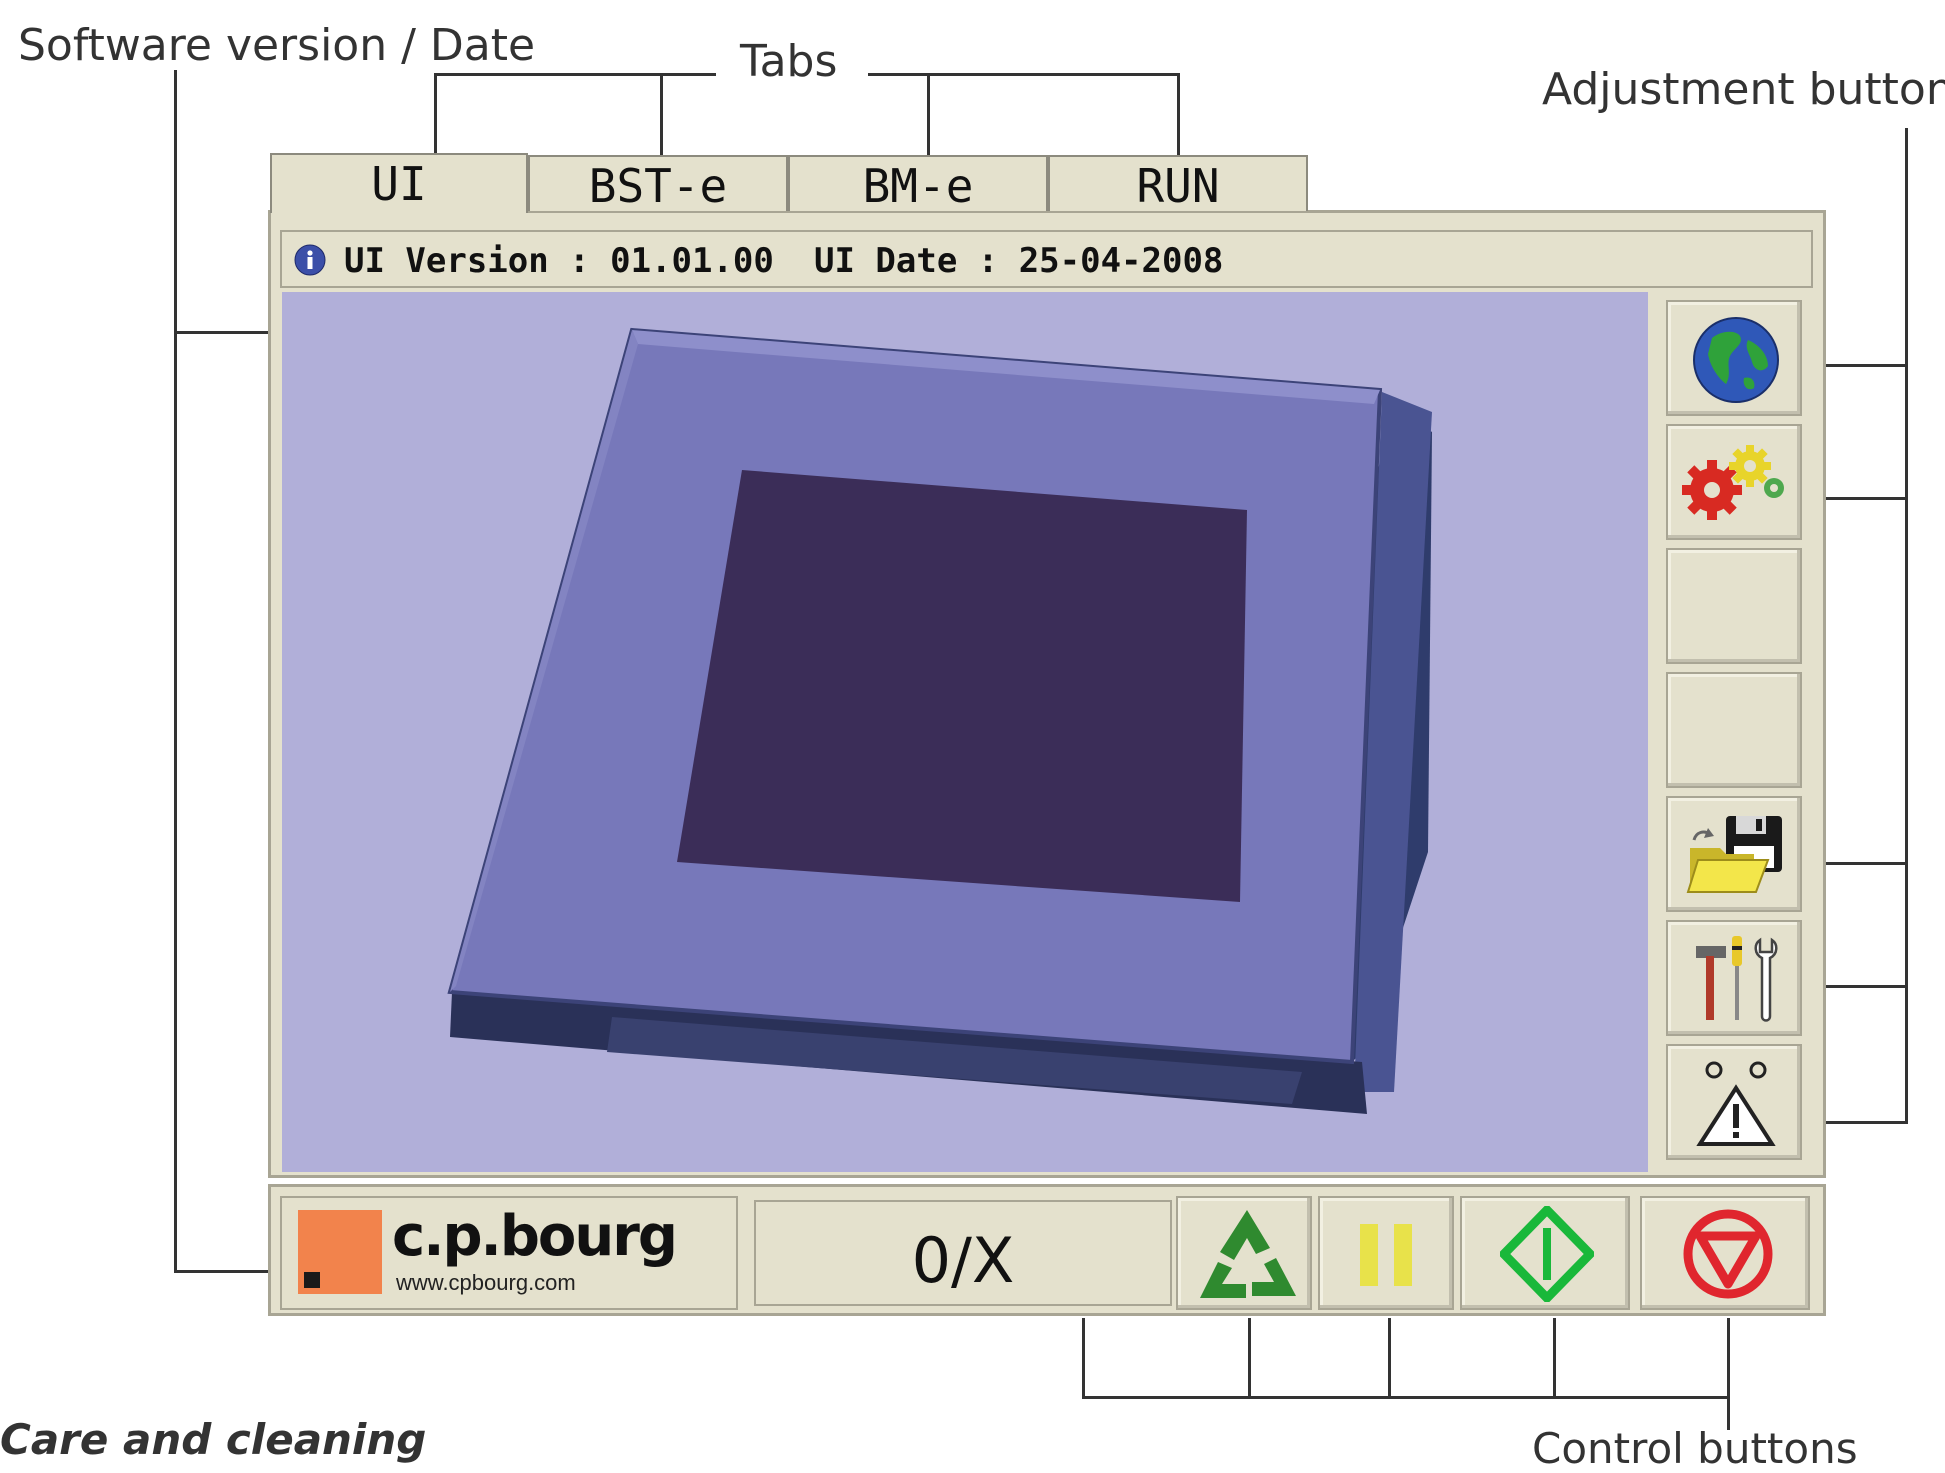 This screenshot has width=1945, height=1473. Describe the element at coordinates (658, 184) in the screenshot. I see `tab-bst-e: BST-e` at that location.